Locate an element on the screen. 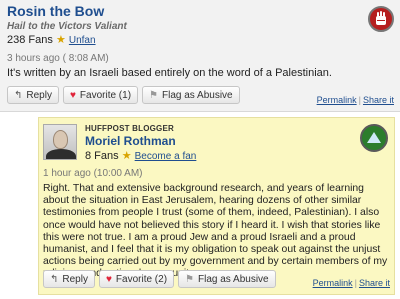 This screenshot has width=400, height=299. comment-actions: ↰ Reply ♥ Favorite (2) ⚑ Flag as Abusive is located at coordinates (159, 280).